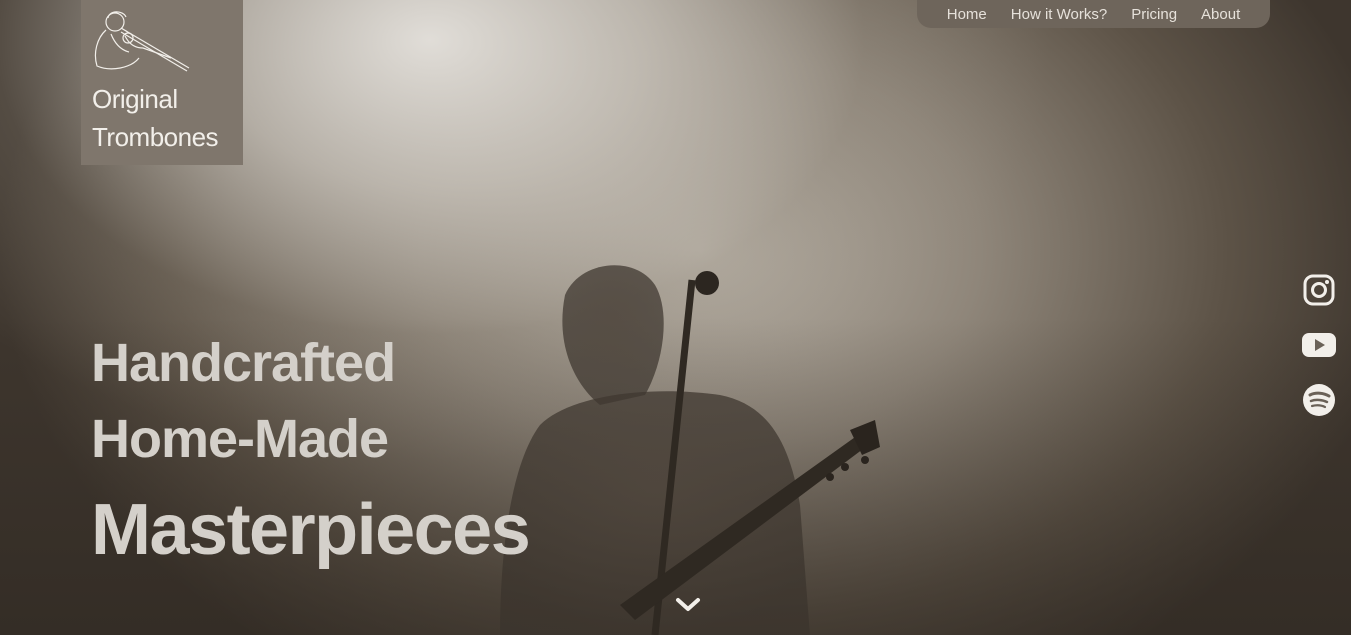 Image resolution: width=1351 pixels, height=635 pixels. I want to click on hero-line-home-made: Home-Made, so click(240, 439).